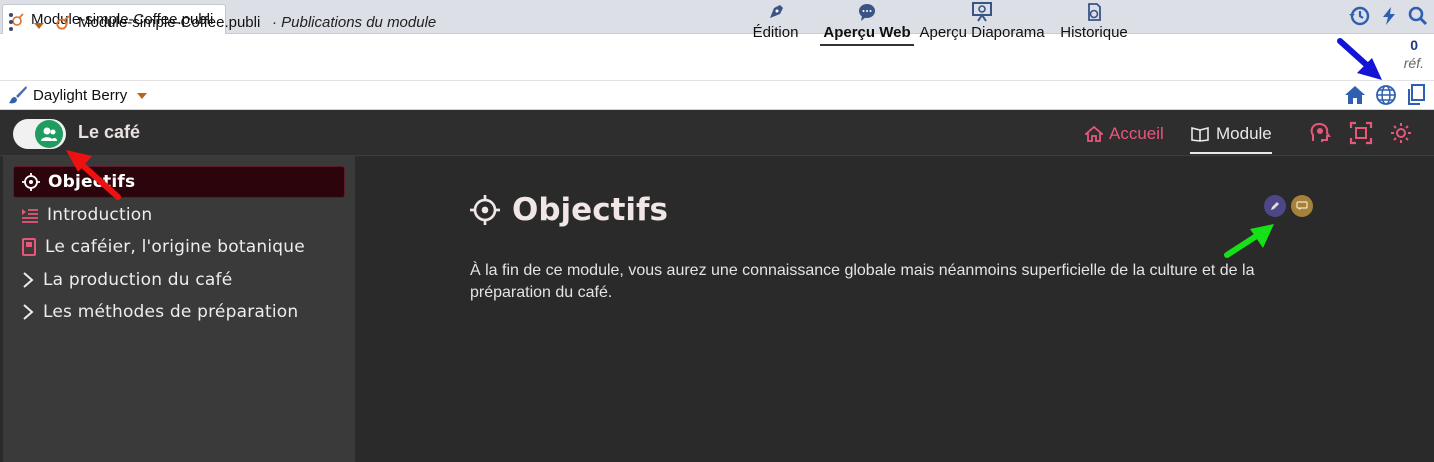  Describe the element at coordinates (1416, 95) in the screenshot. I see `copy-icon` at that location.